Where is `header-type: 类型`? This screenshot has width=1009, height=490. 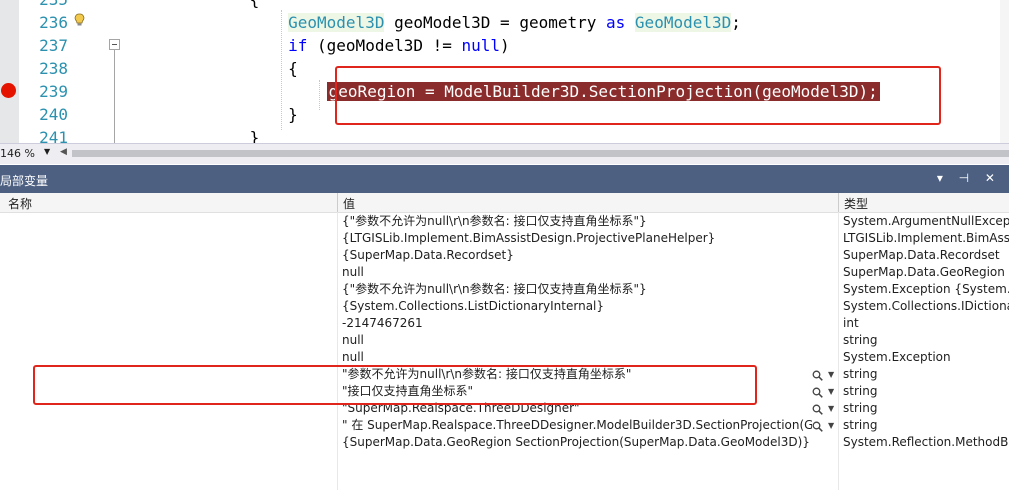
header-type: 类型 is located at coordinates (856, 203).